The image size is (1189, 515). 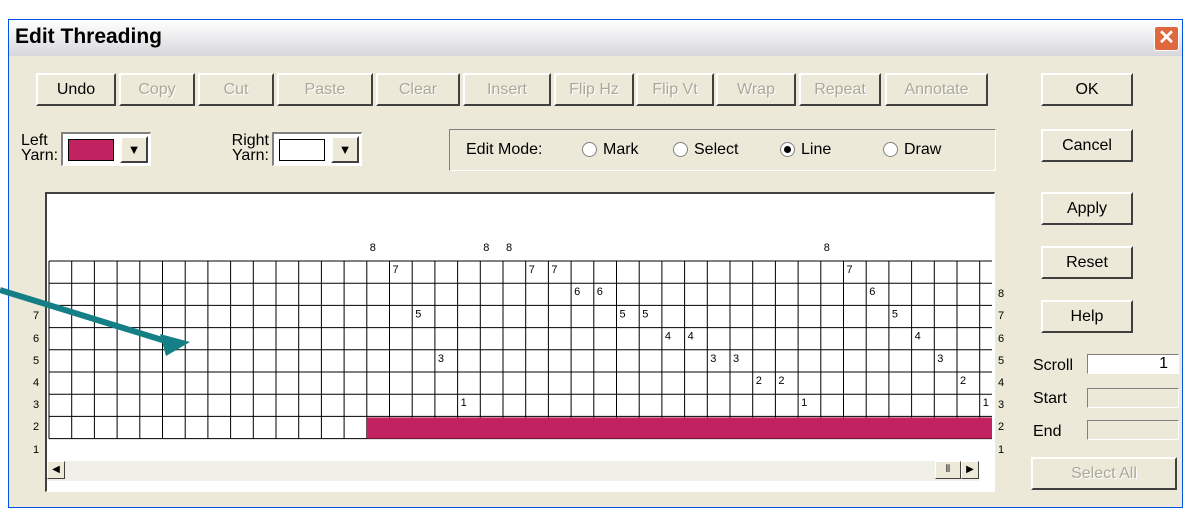 I want to click on mode-option-mark-label: Mark, so click(x=621, y=149).